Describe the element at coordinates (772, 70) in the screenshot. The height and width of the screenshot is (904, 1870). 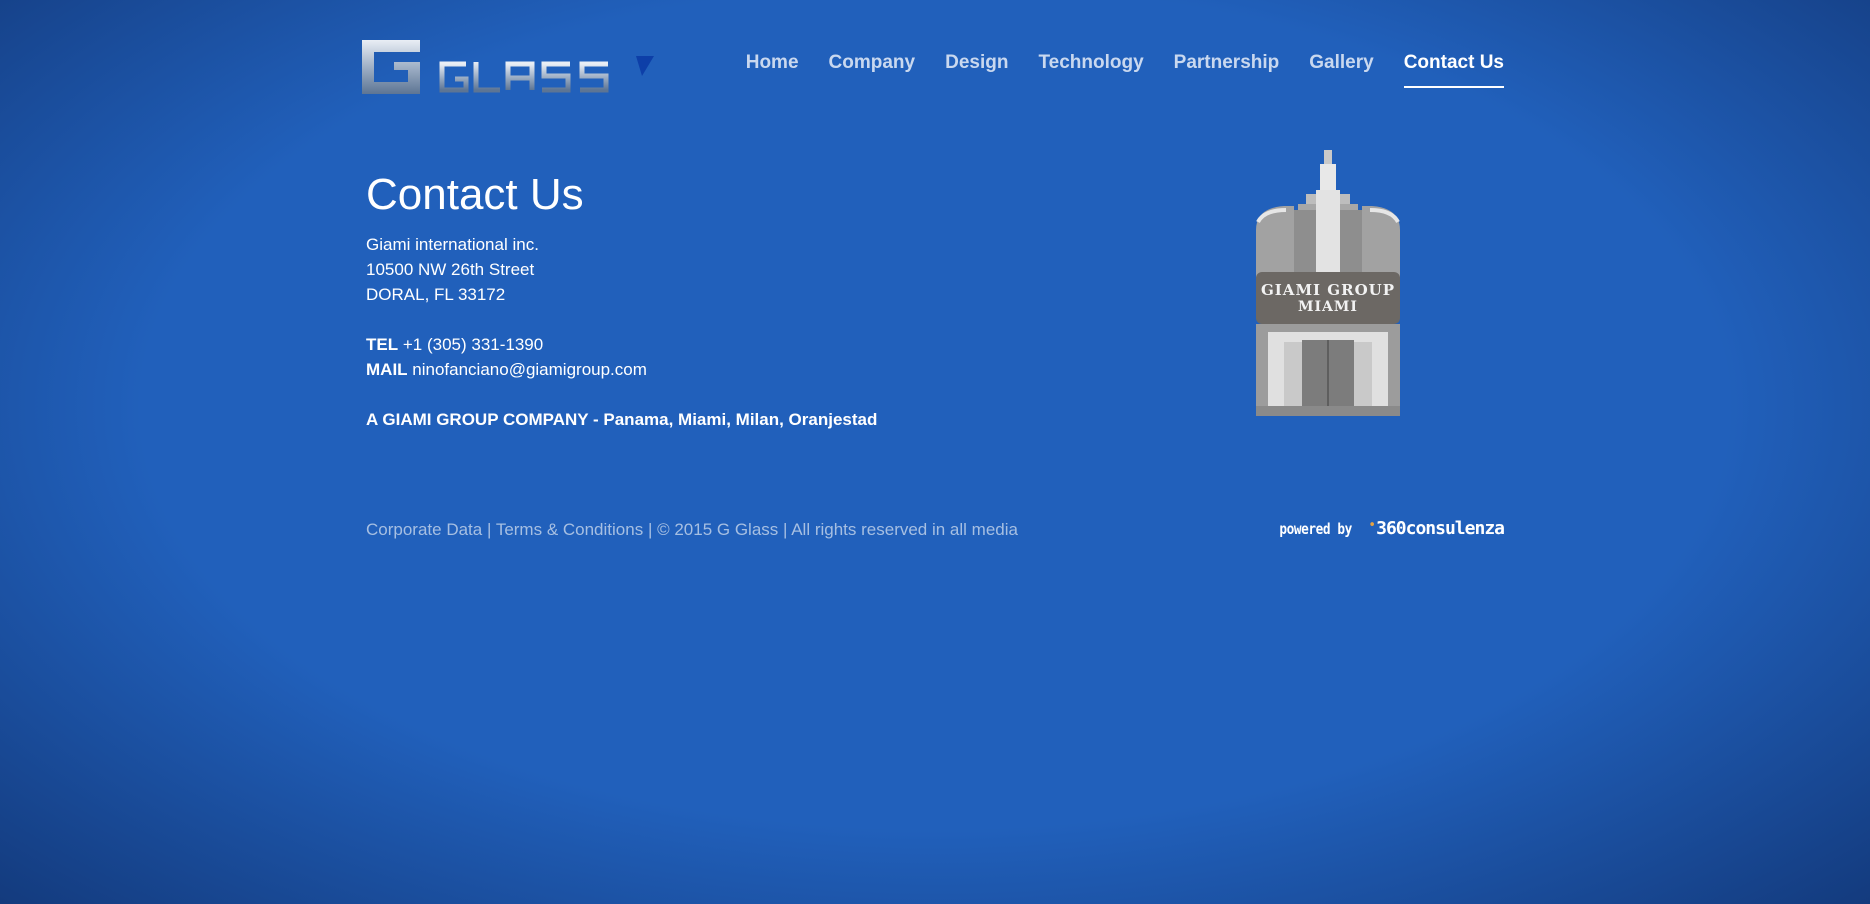
I see `nav-home: Home` at that location.